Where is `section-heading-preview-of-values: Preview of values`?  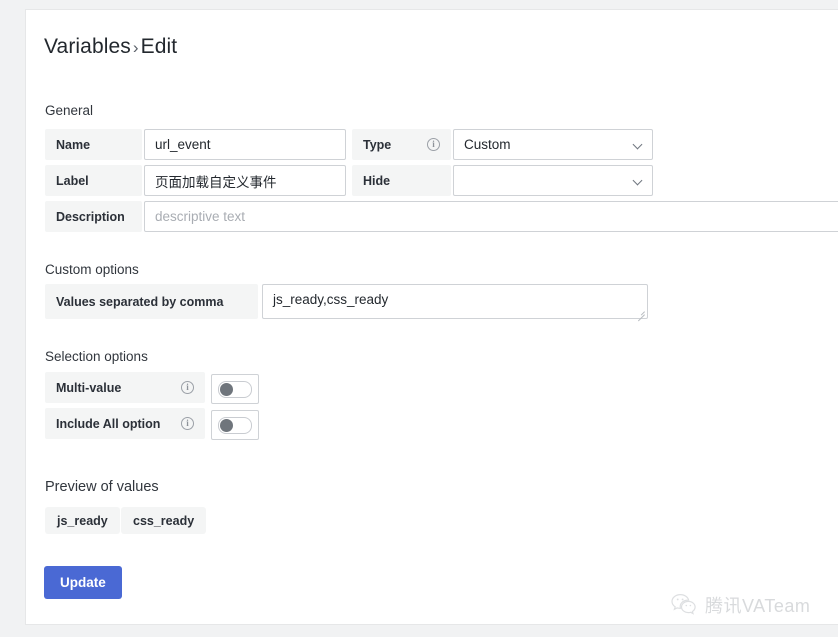 section-heading-preview-of-values: Preview of values is located at coordinates (102, 487).